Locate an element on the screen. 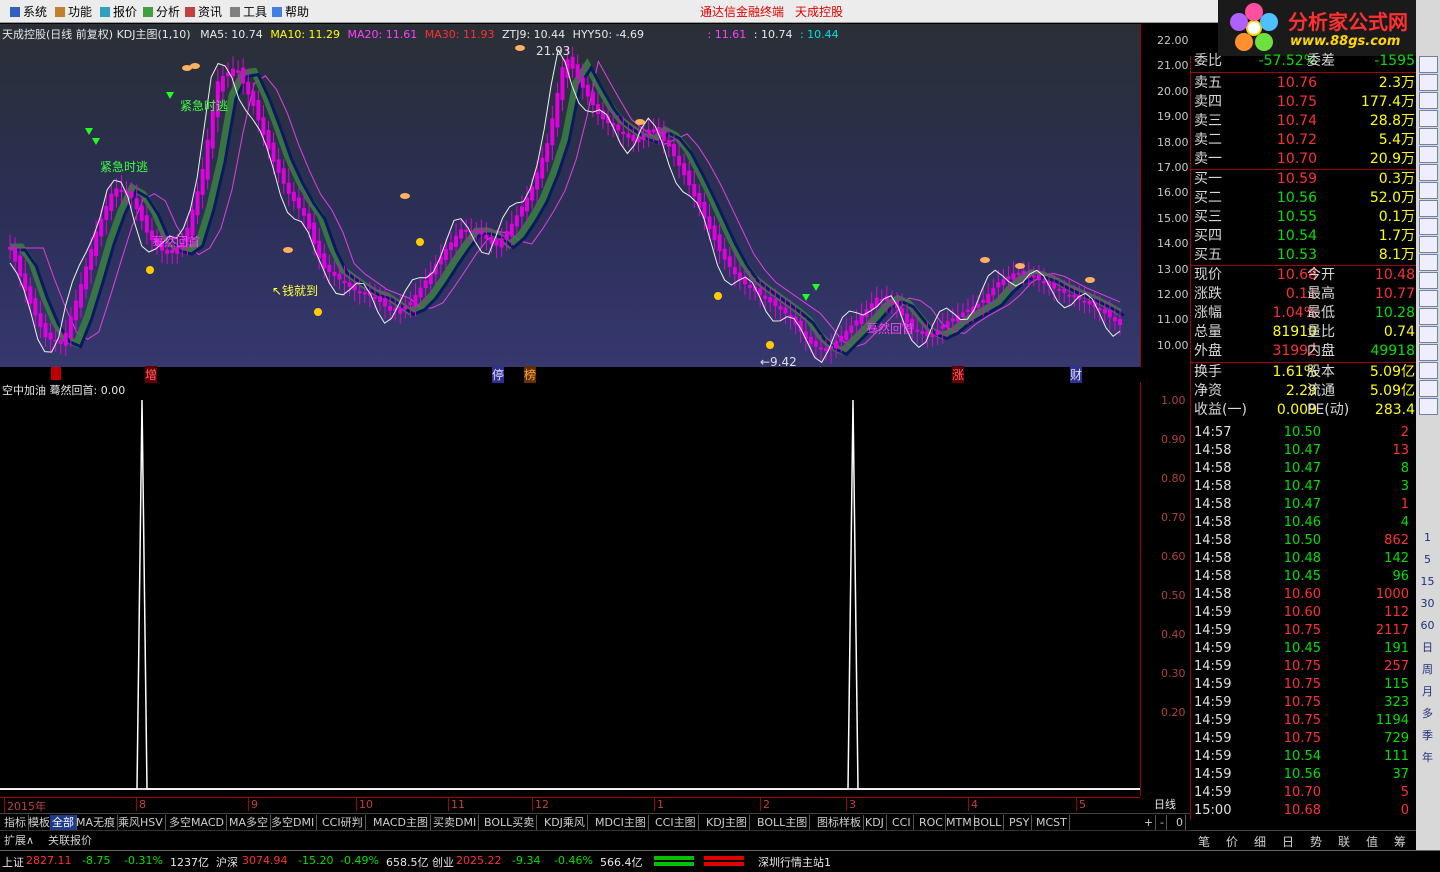 The width and height of the screenshot is (1440, 872). tab-22: BOLL is located at coordinates (988, 822).